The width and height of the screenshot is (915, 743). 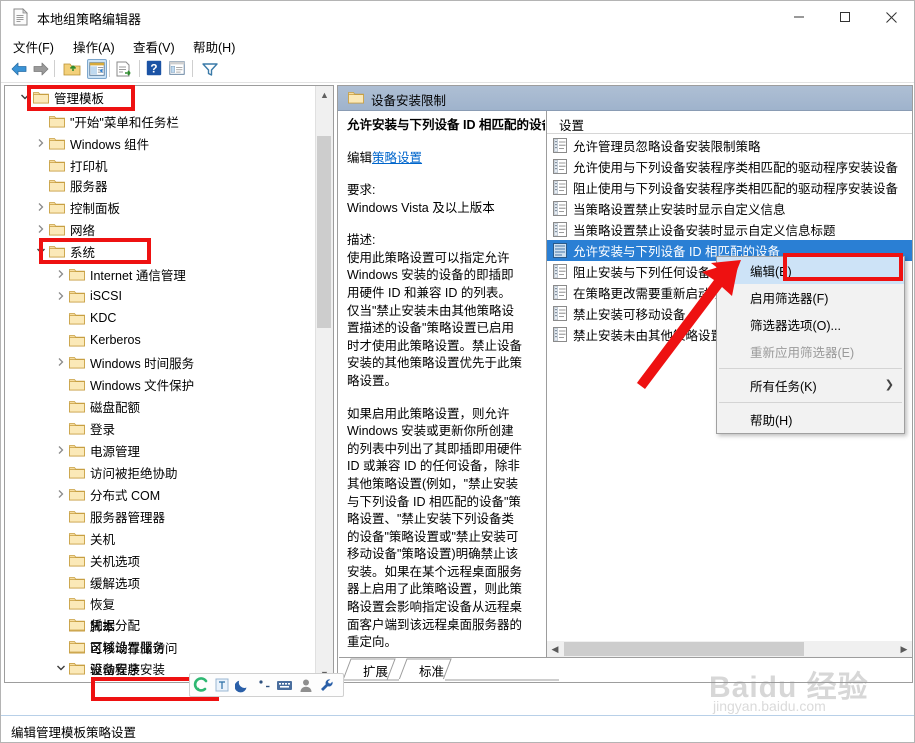 I want to click on tree-node: 登录, so click(x=161, y=428).